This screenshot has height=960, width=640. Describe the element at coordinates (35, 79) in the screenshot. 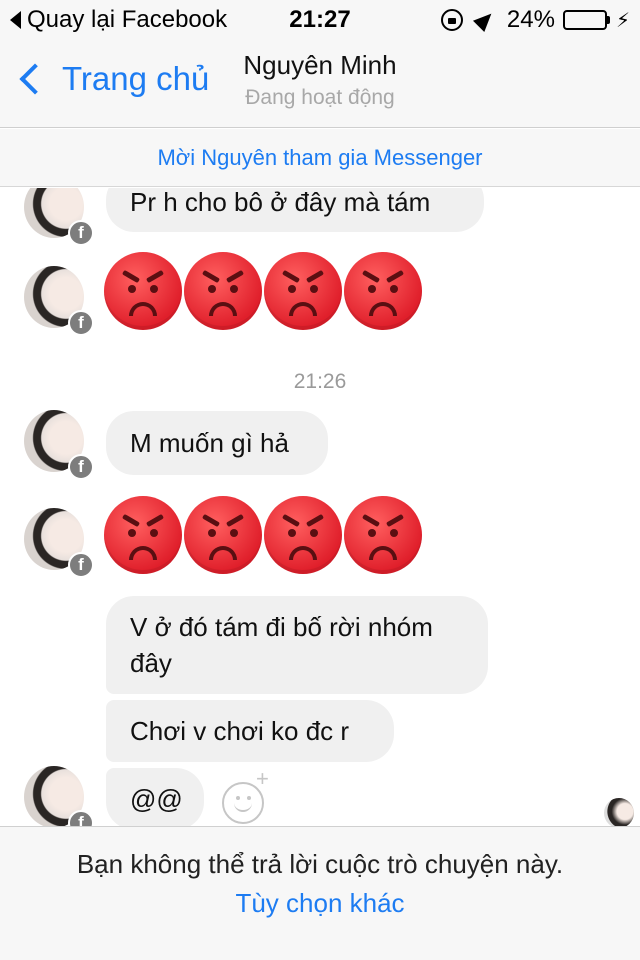

I see `chevron-left-icon` at that location.